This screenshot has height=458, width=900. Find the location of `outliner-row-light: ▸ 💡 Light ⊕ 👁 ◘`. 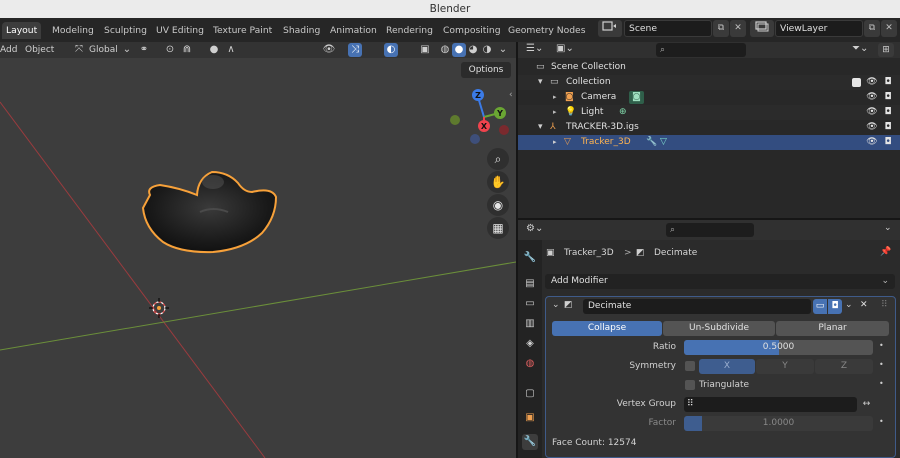

outliner-row-light: ▸ 💡 Light ⊕ 👁 ◘ is located at coordinates (709, 112).